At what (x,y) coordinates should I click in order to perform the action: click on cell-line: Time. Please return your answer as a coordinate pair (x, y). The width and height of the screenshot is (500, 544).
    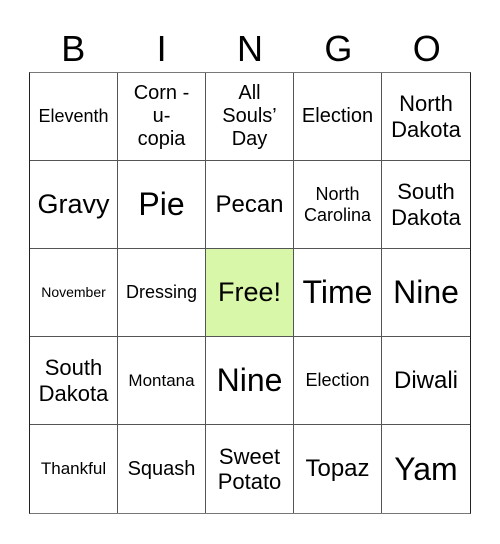
    Looking at the image, I should click on (337, 292).